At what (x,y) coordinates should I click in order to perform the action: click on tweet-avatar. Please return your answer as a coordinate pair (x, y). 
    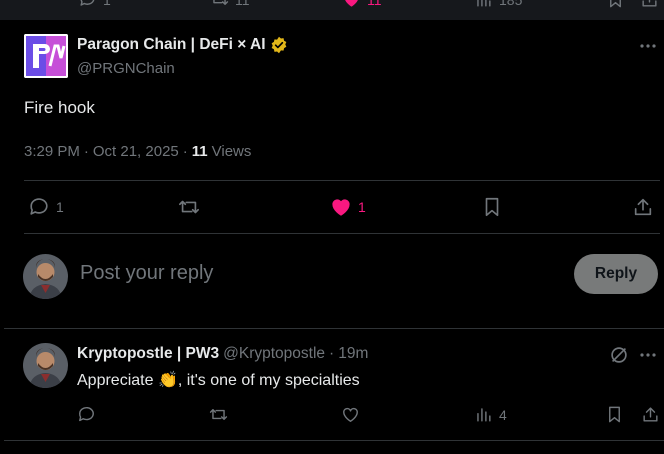
    Looking at the image, I should click on (46, 56).